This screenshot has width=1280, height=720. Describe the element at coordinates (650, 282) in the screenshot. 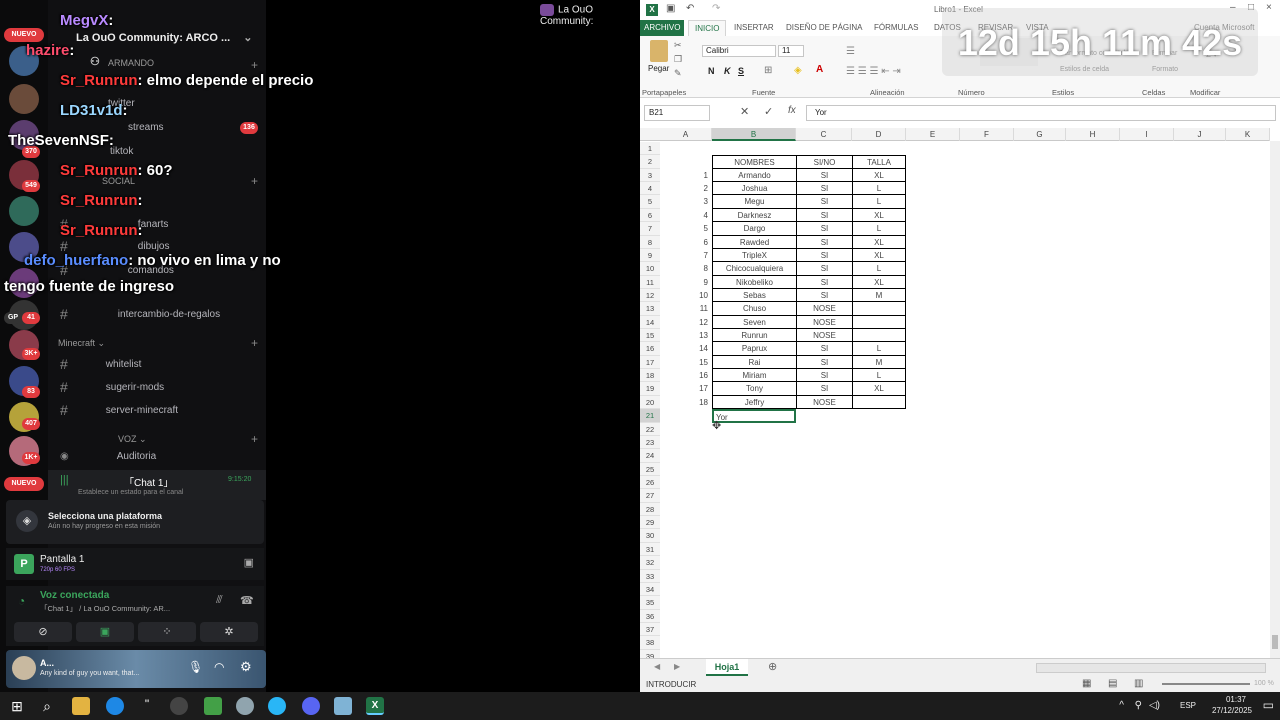

I see `row-header: 11` at that location.